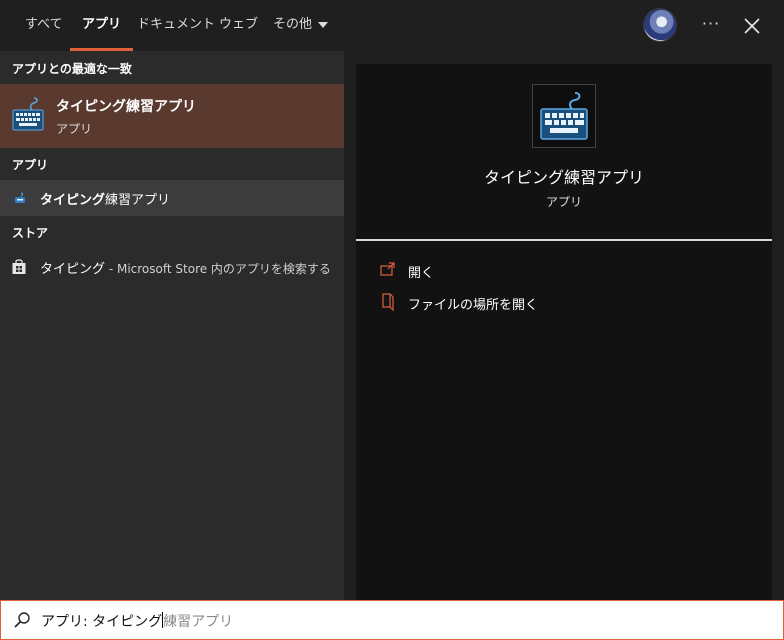 Image resolution: width=784 pixels, height=640 pixels. What do you see at coordinates (22, 620) in the screenshot?
I see `search-icon` at bounding box center [22, 620].